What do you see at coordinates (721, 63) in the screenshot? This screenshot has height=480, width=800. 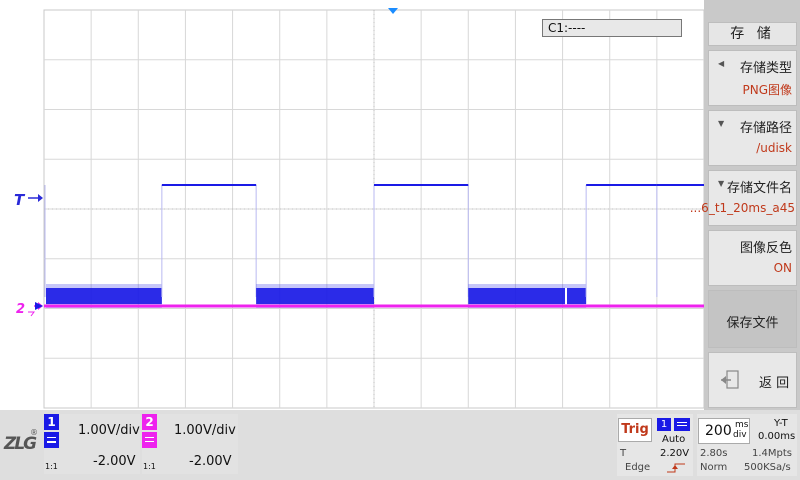 I see `left-arrow-icon: ◀` at bounding box center [721, 63].